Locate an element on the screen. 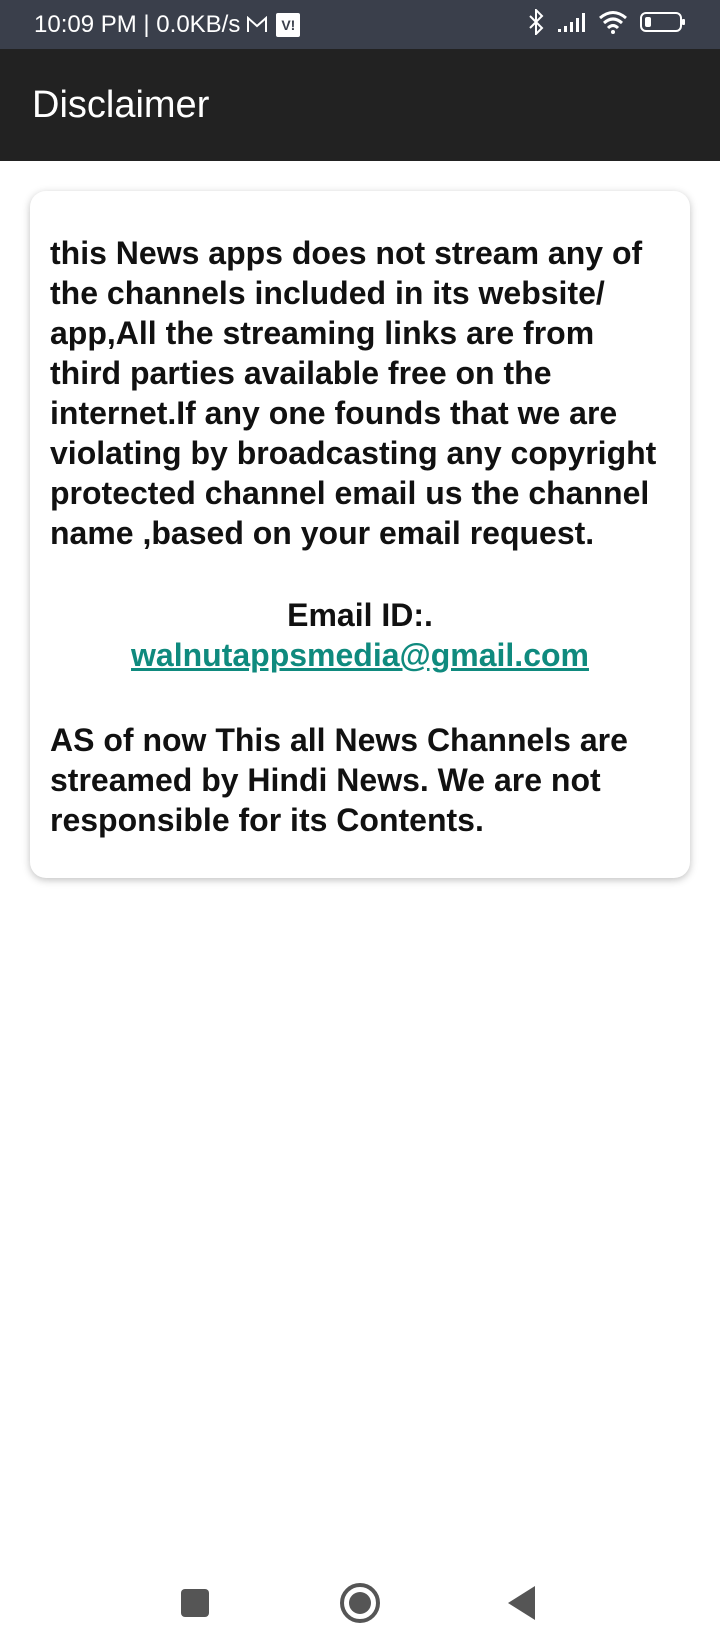  status-time-speed: 10:09 PM | 0.0KB/s is located at coordinates (137, 24).